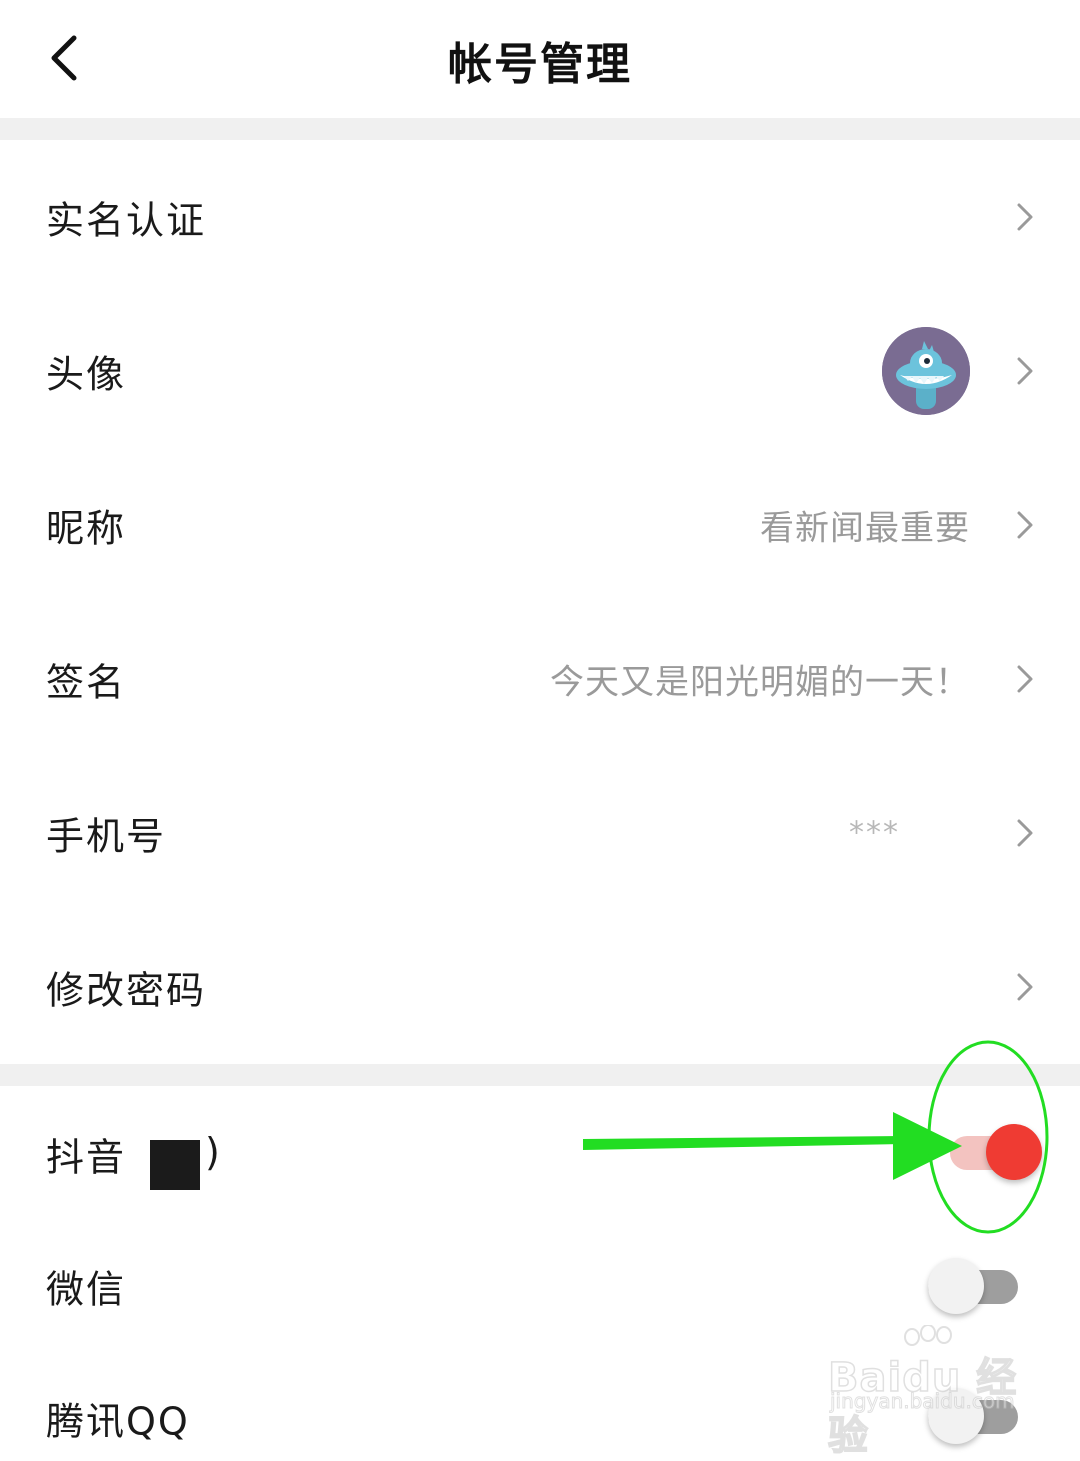 The image size is (1080, 1461). What do you see at coordinates (126, 990) in the screenshot?
I see `row-label: 修改密码` at bounding box center [126, 990].